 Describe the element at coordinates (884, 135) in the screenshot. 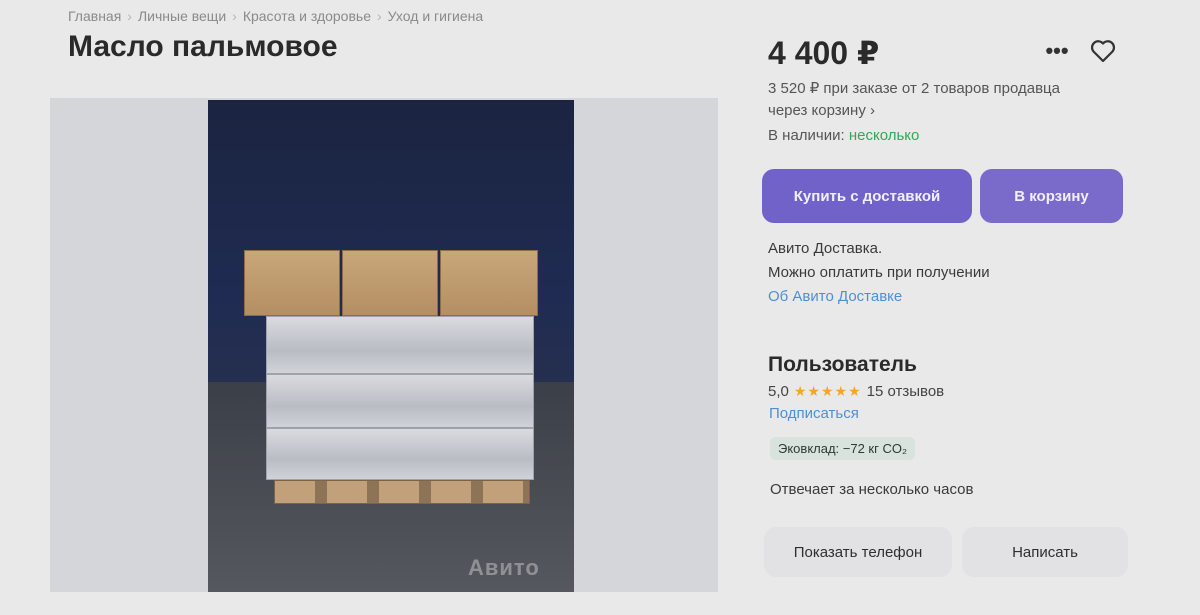

I see `stock-value: несколько` at that location.